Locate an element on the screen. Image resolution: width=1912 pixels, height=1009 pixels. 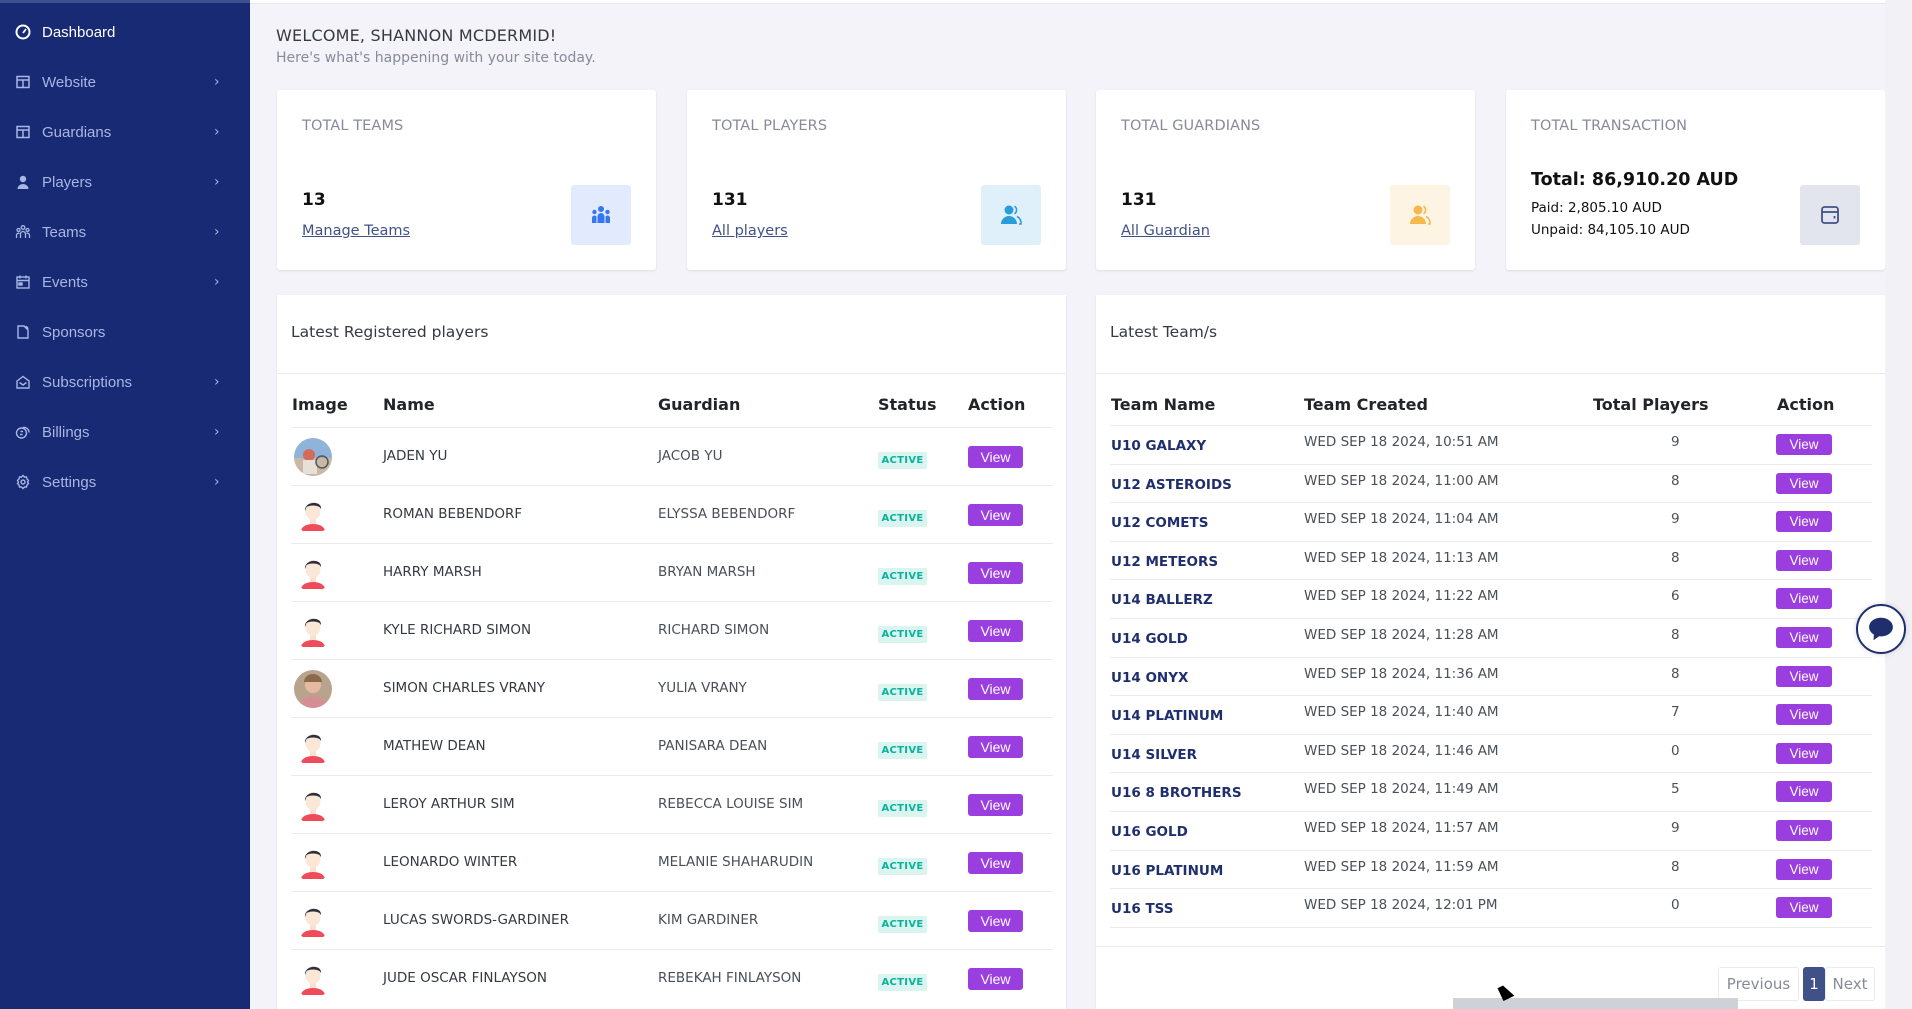
team-name-link: U12 ASTEROIDS is located at coordinates (1171, 485).